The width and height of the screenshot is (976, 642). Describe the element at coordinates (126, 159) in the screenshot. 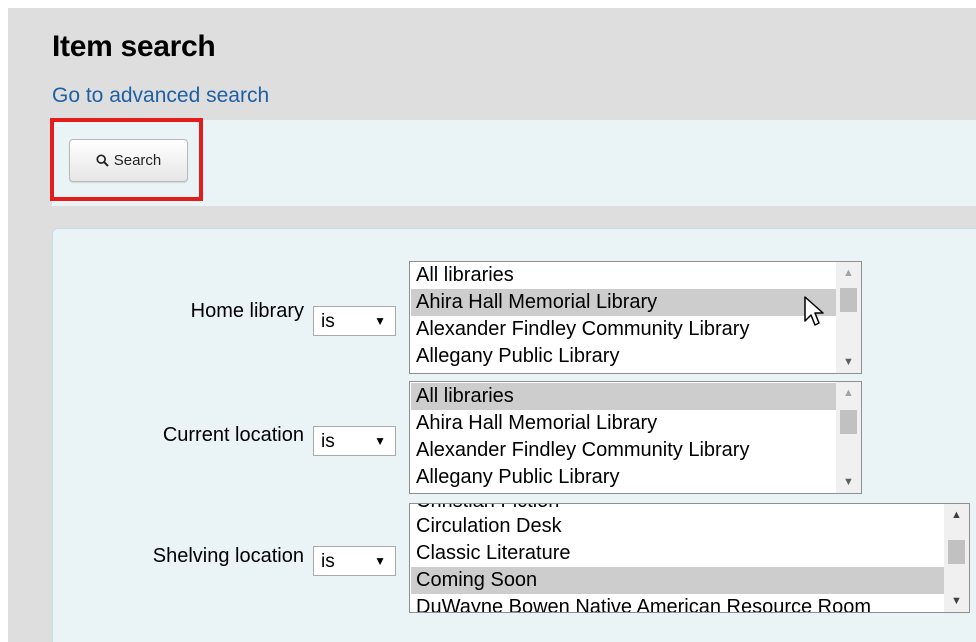

I see `highlight-annotation` at that location.